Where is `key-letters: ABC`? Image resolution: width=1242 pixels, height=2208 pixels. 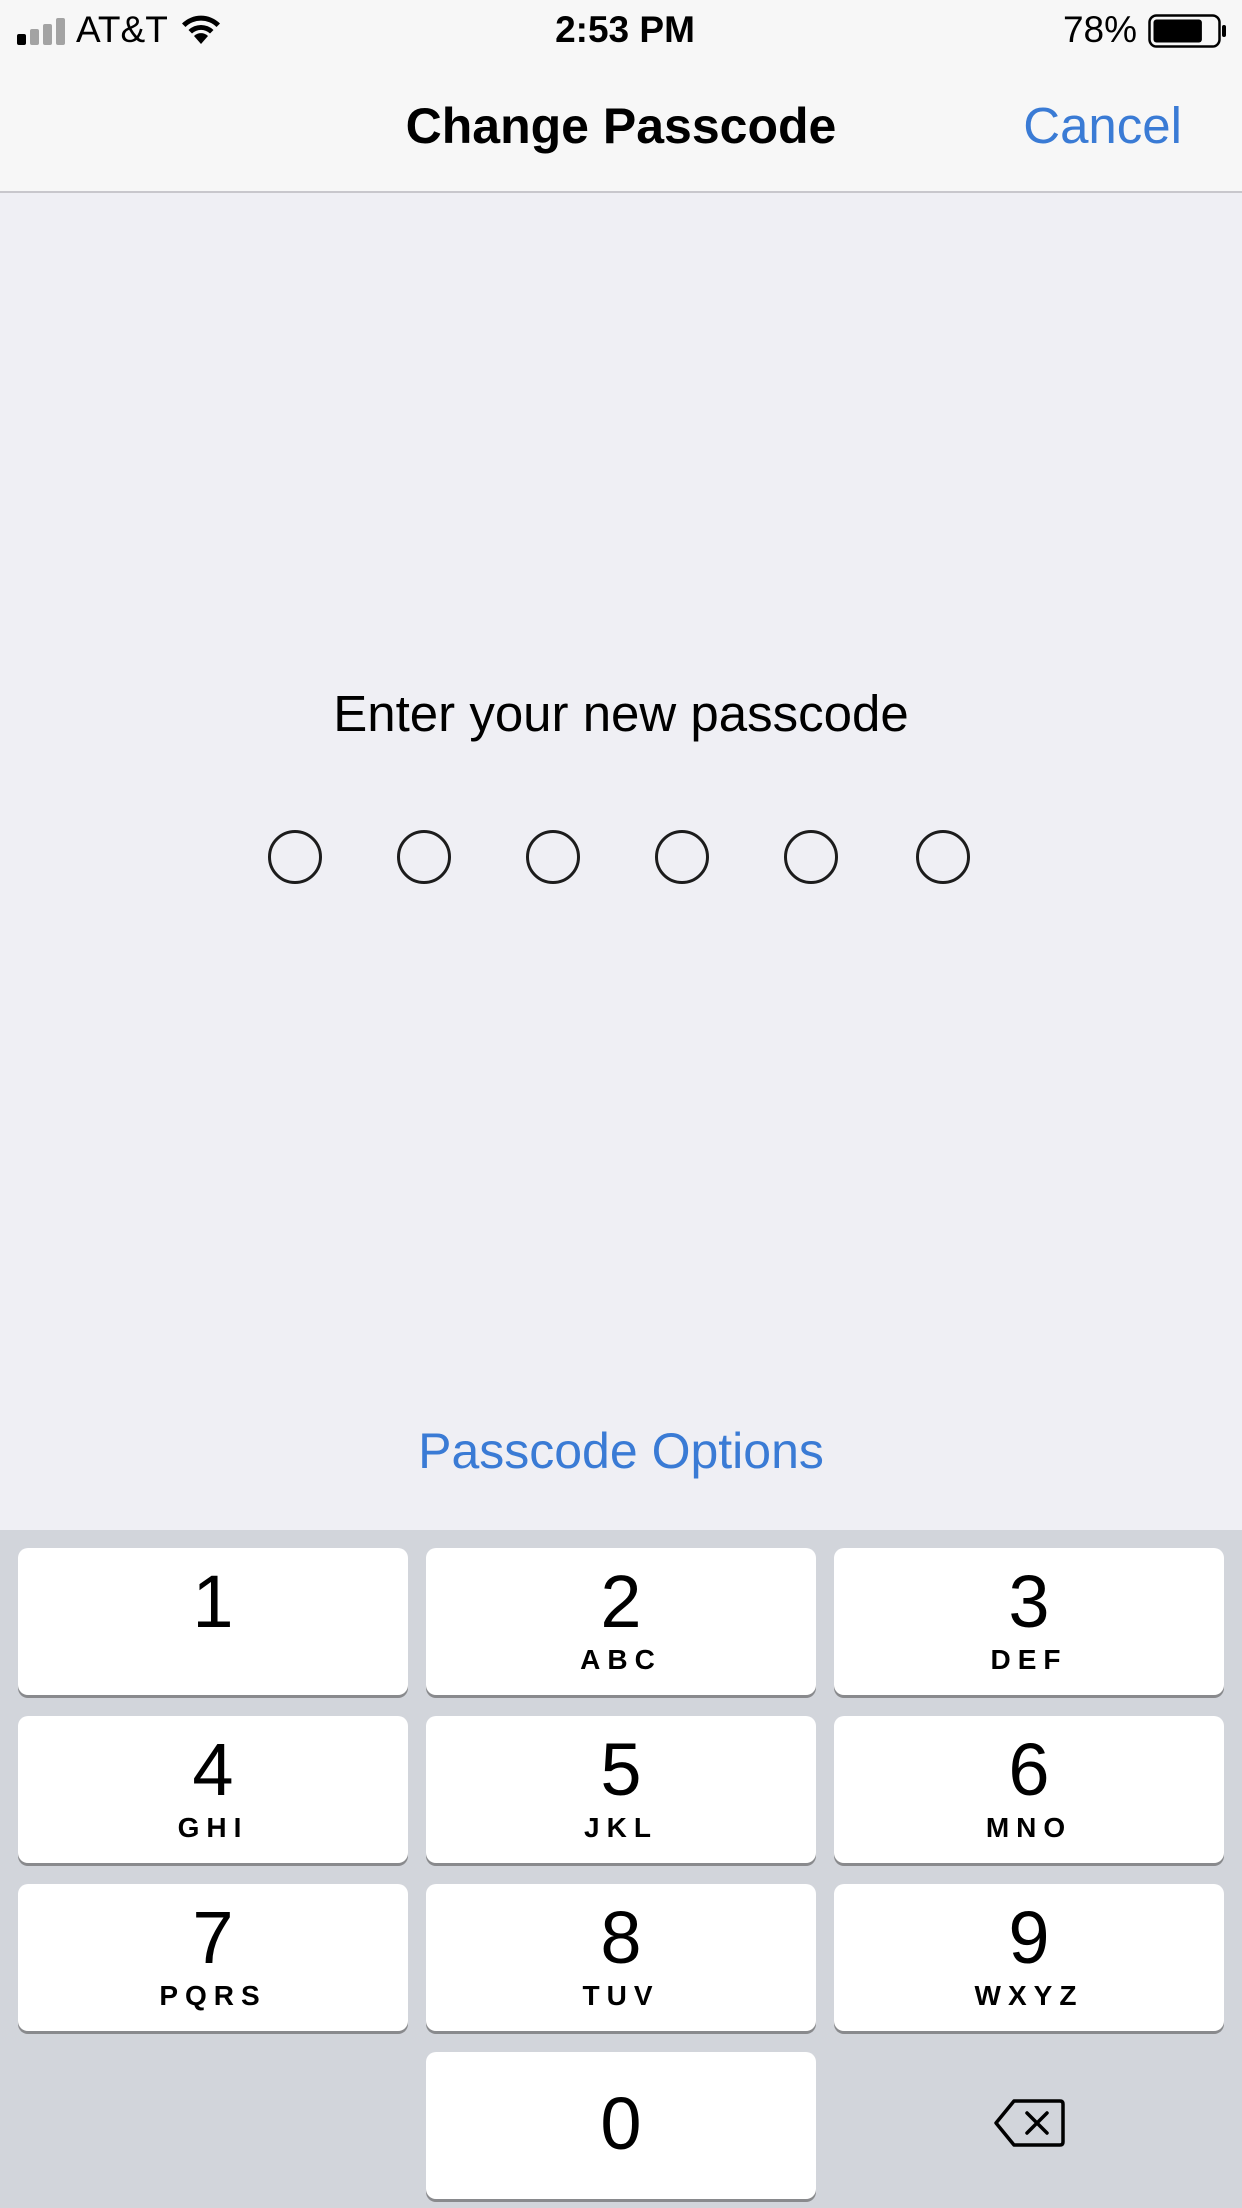 key-letters: ABC is located at coordinates (621, 1659).